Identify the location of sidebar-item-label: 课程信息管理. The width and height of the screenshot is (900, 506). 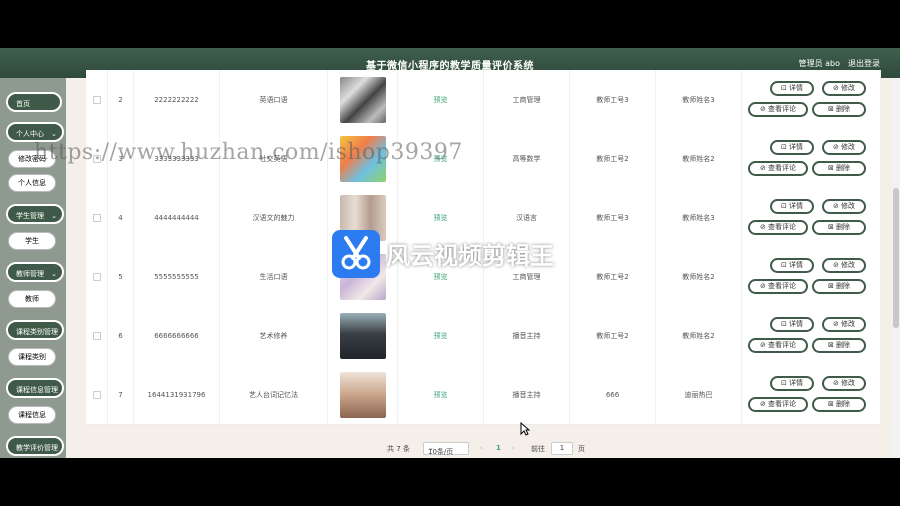
(37, 390).